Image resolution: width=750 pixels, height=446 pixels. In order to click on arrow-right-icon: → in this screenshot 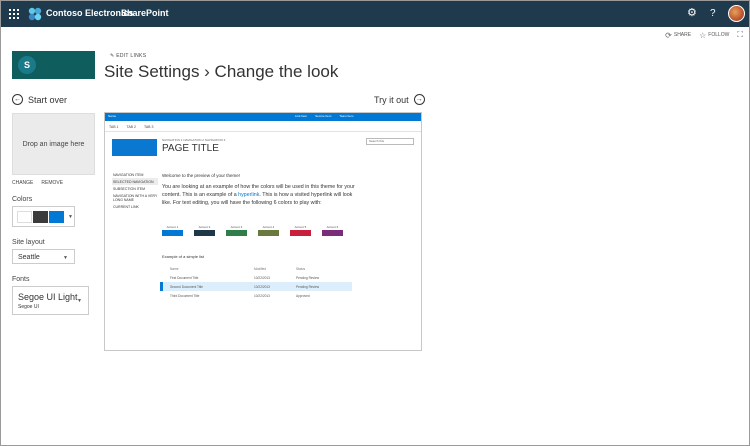, I will do `click(419, 99)`.